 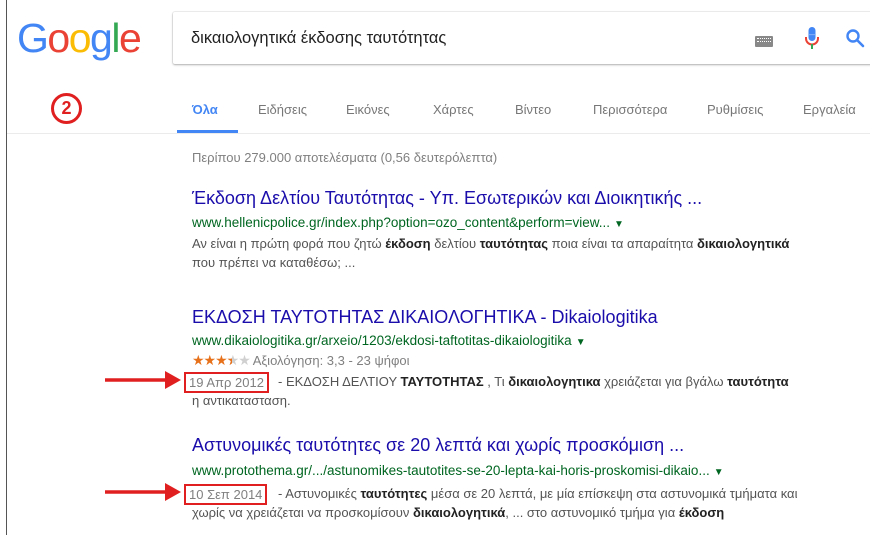 What do you see at coordinates (764, 41) in the screenshot?
I see `keyboard-icon` at bounding box center [764, 41].